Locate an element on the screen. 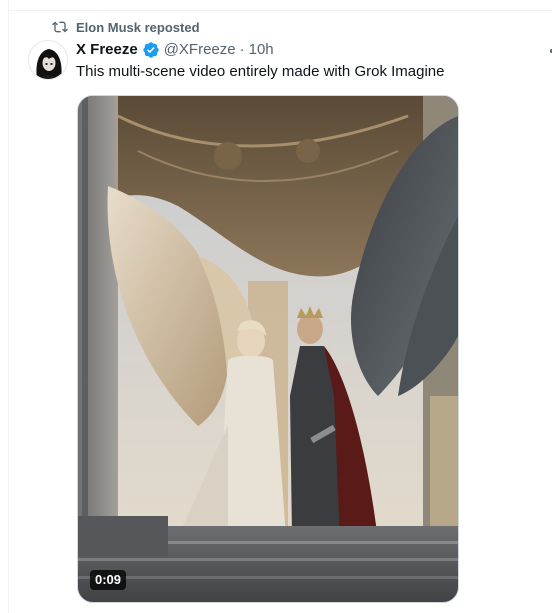 Image resolution: width=552 pixels, height=613 pixels. post-header: X Freeze @XFreeze · 10h is located at coordinates (175, 50).